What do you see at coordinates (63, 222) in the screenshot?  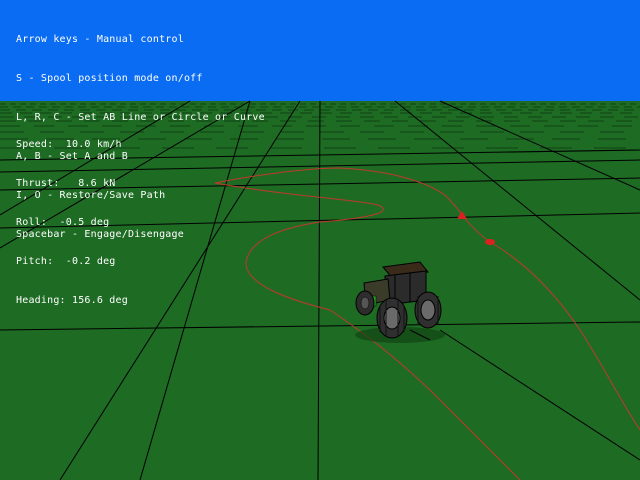 I see `roll-readout: Roll: -0.5 deg` at bounding box center [63, 222].